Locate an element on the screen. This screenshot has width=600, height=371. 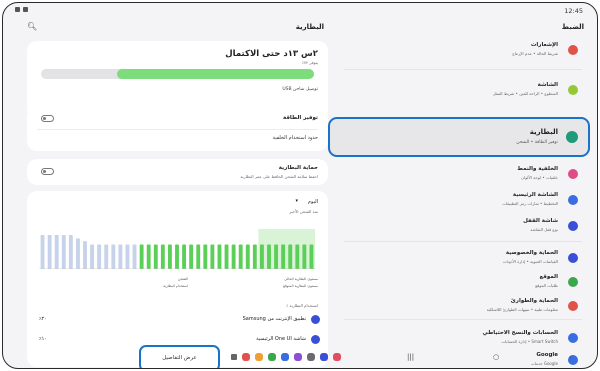
power-saving-toggle is located at coordinates (47, 118).